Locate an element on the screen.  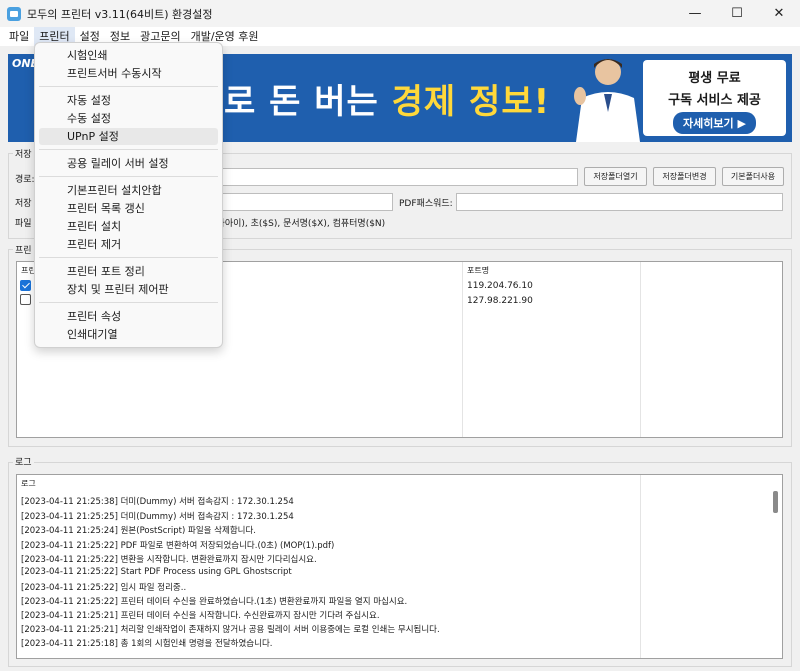
log-entry: [2023-04-11 21:25:22] 임시 파일 정리중.. is located at coordinates (104, 588).